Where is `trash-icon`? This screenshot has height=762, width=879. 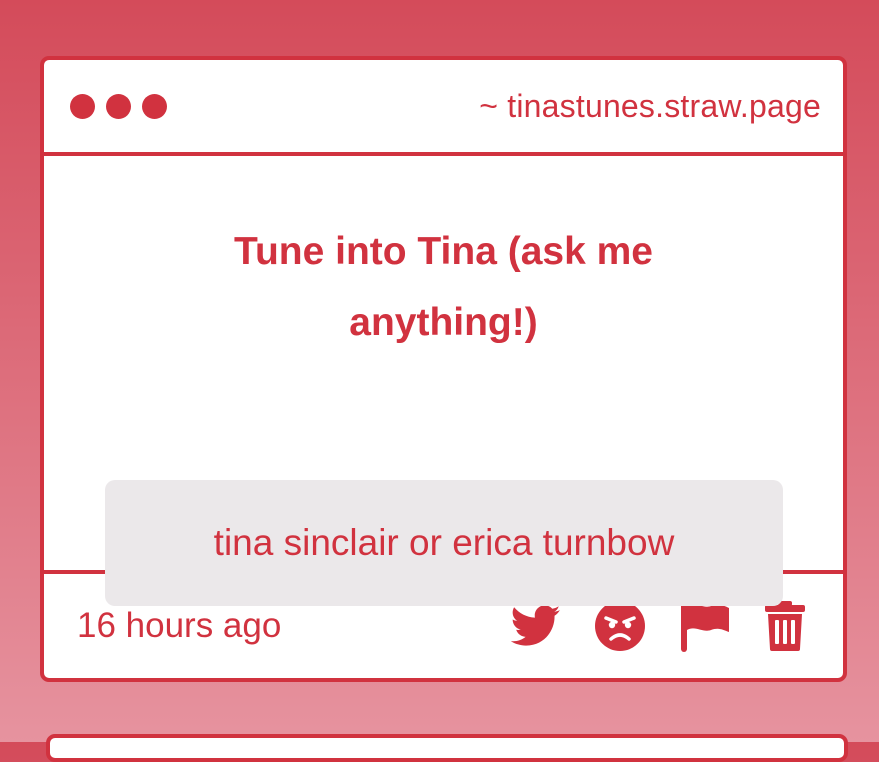
trash-icon is located at coordinates (785, 626).